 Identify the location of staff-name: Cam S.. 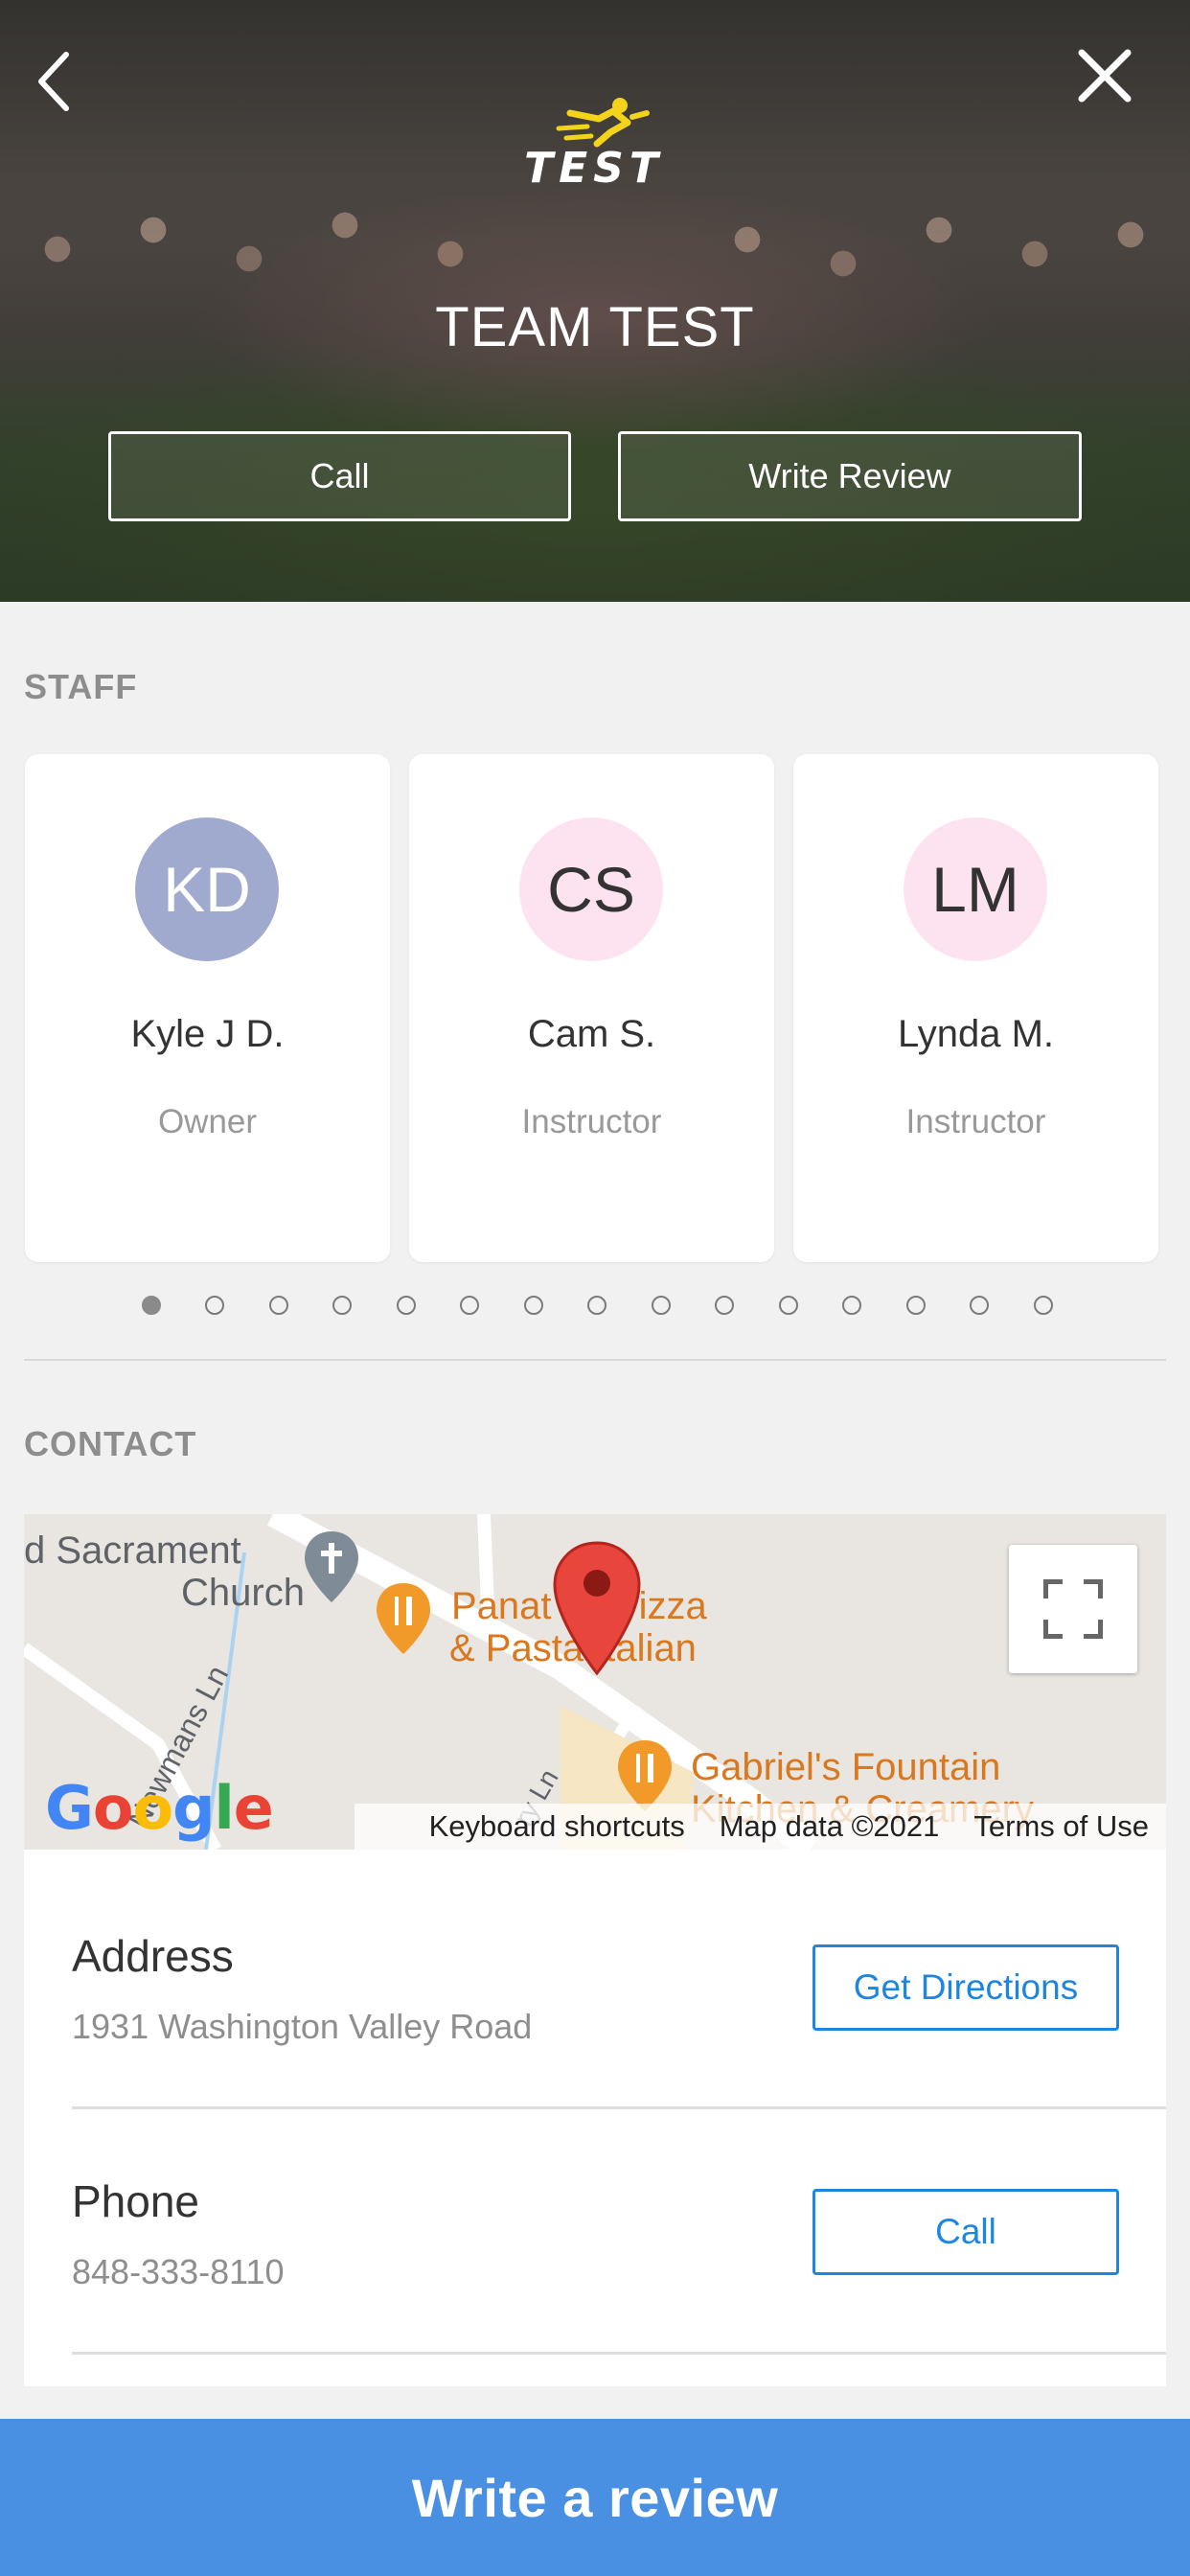
(591, 1034).